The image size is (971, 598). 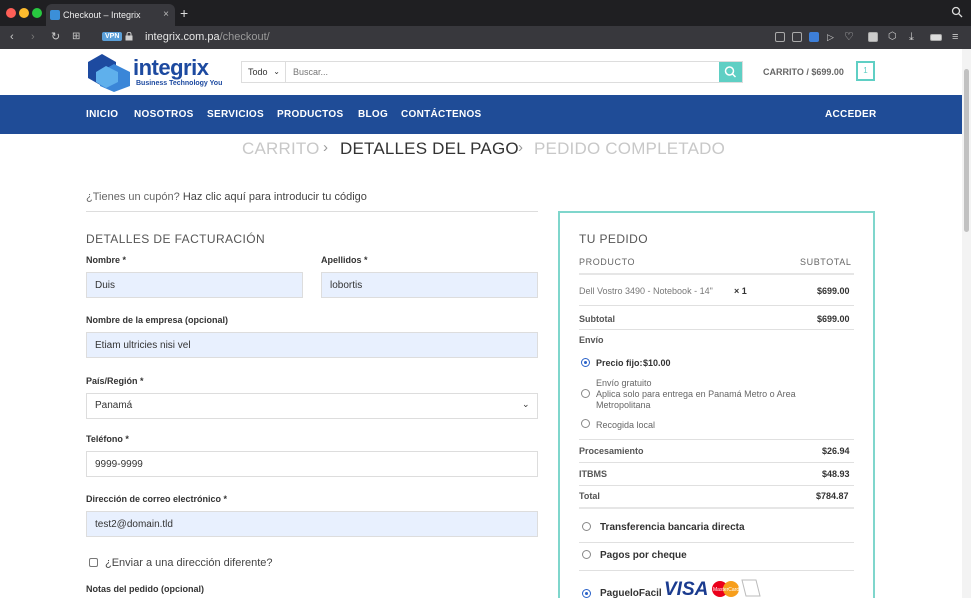 I want to click on integrix-favicon-icon, so click(x=55, y=15).